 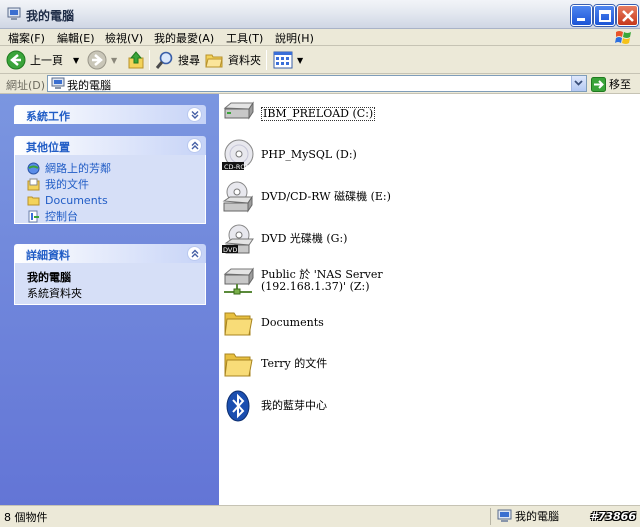 I want to click on status-bar: 8 個物件 我的電腦 #73866, so click(x=320, y=516).